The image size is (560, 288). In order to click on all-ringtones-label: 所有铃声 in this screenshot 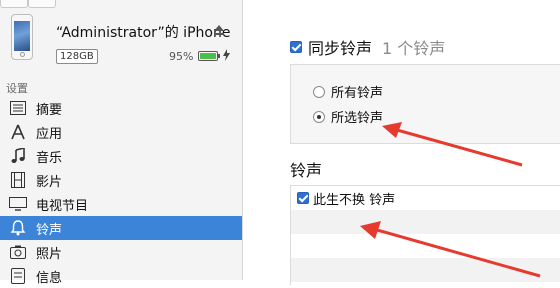, I will do `click(357, 93)`.